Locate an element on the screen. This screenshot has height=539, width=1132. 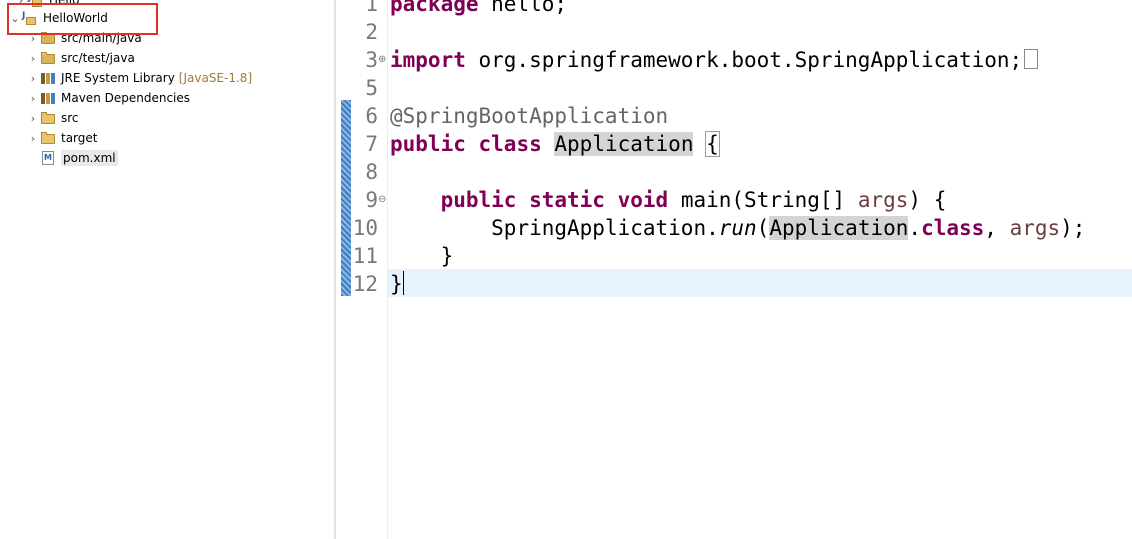
tree-item-decoration: [JavaSE-1.8] is located at coordinates (215, 78).